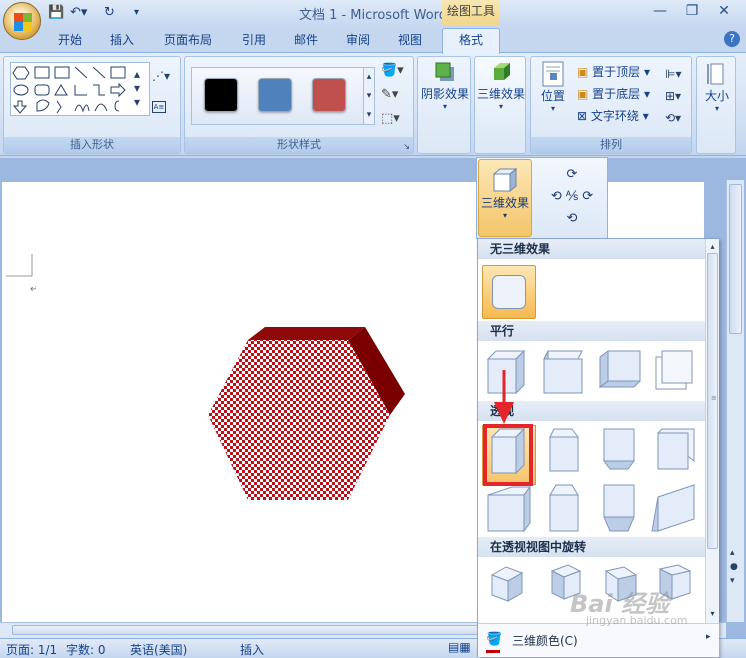 This screenshot has height=658, width=746. I want to click on shapes-gallery, so click(80, 89).